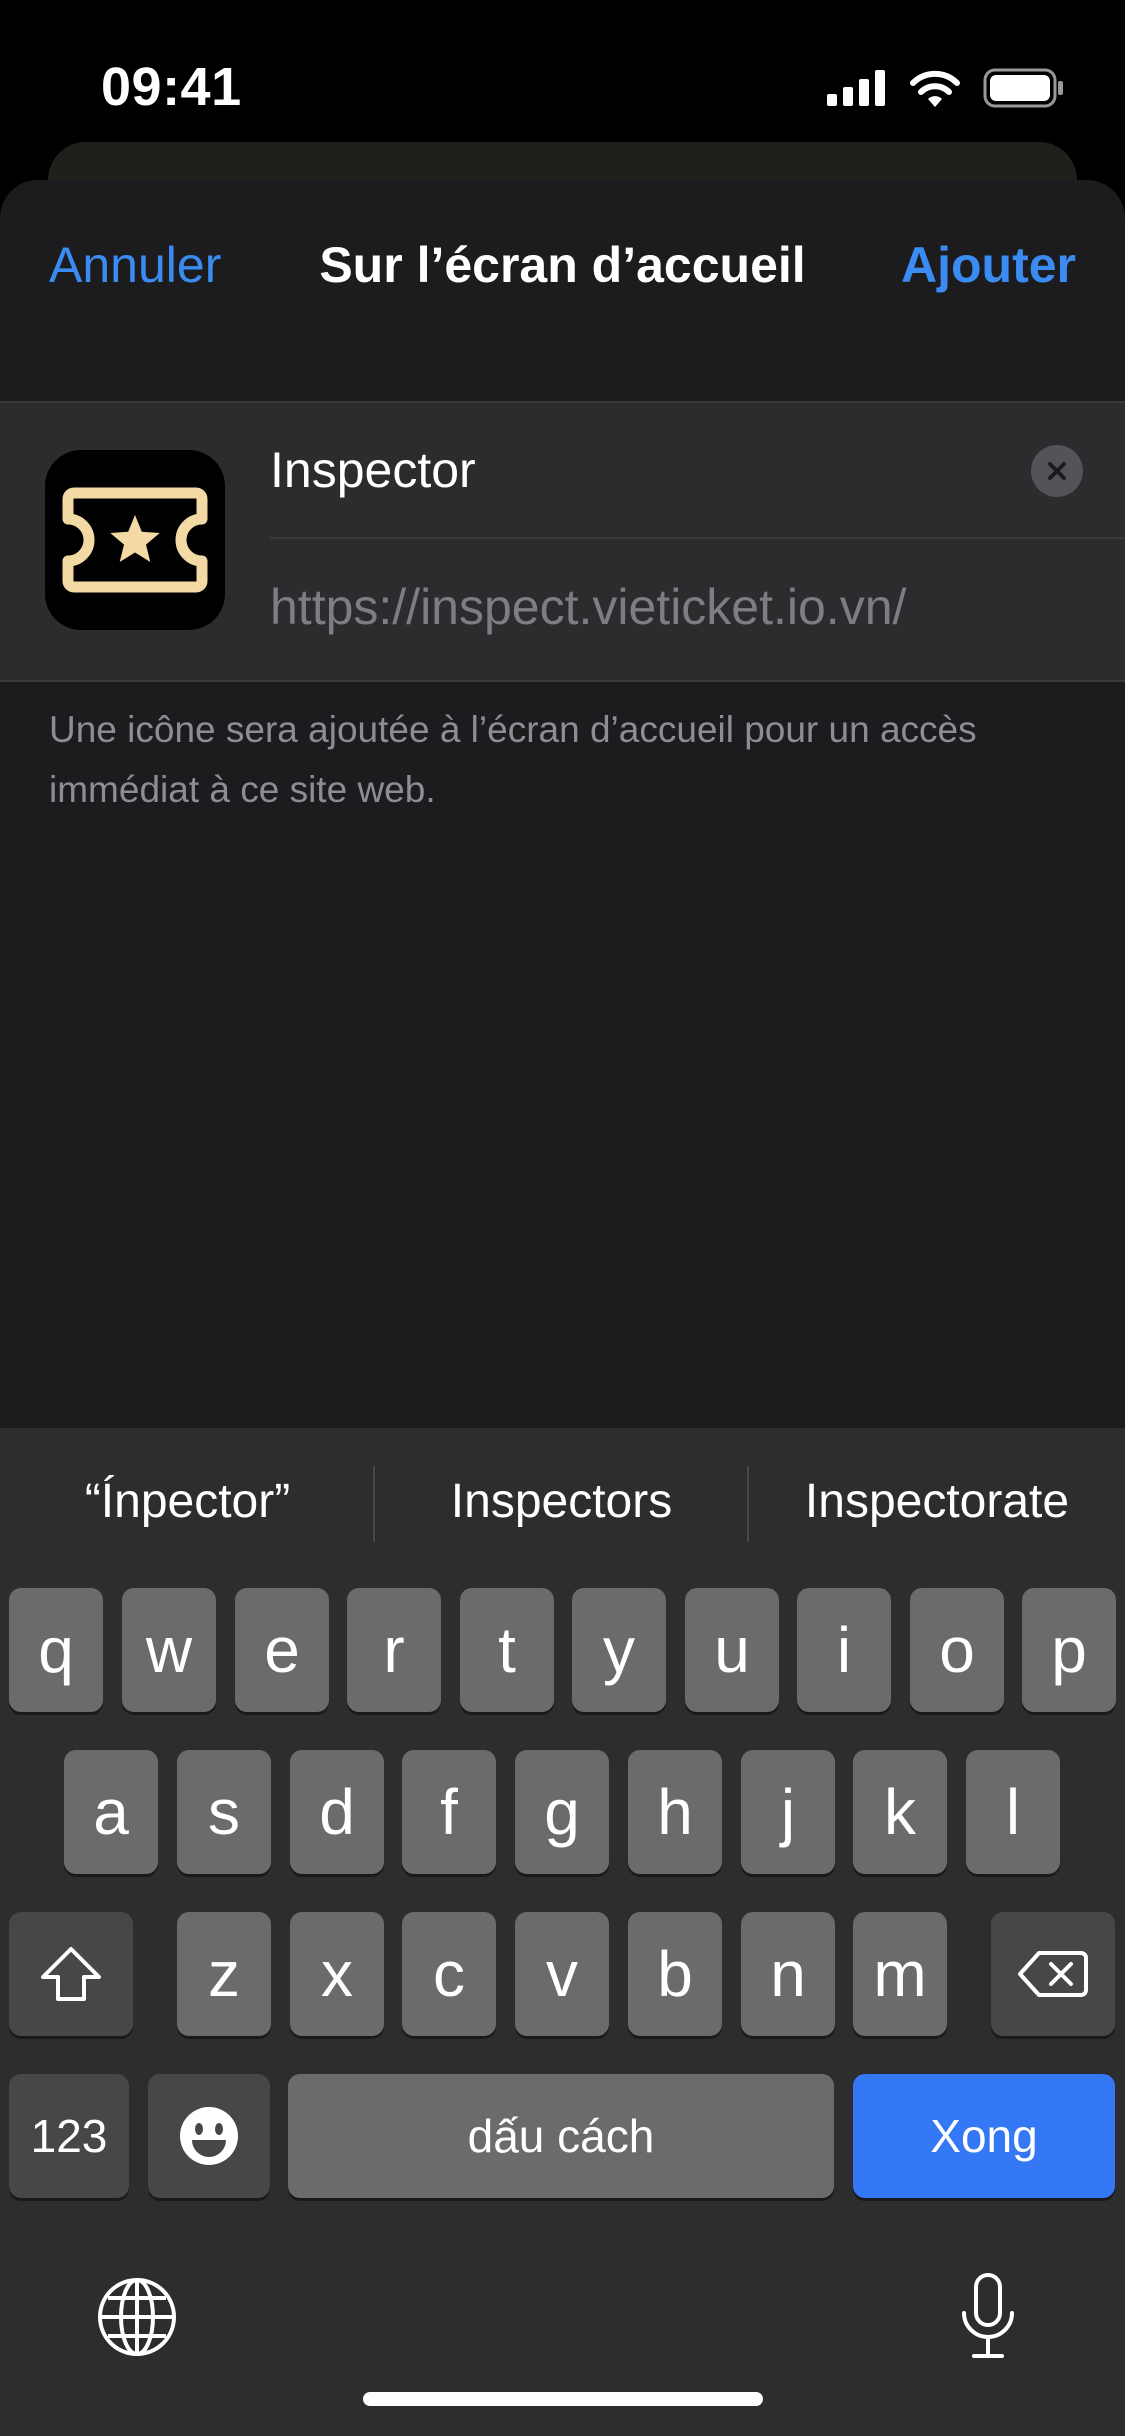  What do you see at coordinates (449, 1812) in the screenshot?
I see `key-f: f` at bounding box center [449, 1812].